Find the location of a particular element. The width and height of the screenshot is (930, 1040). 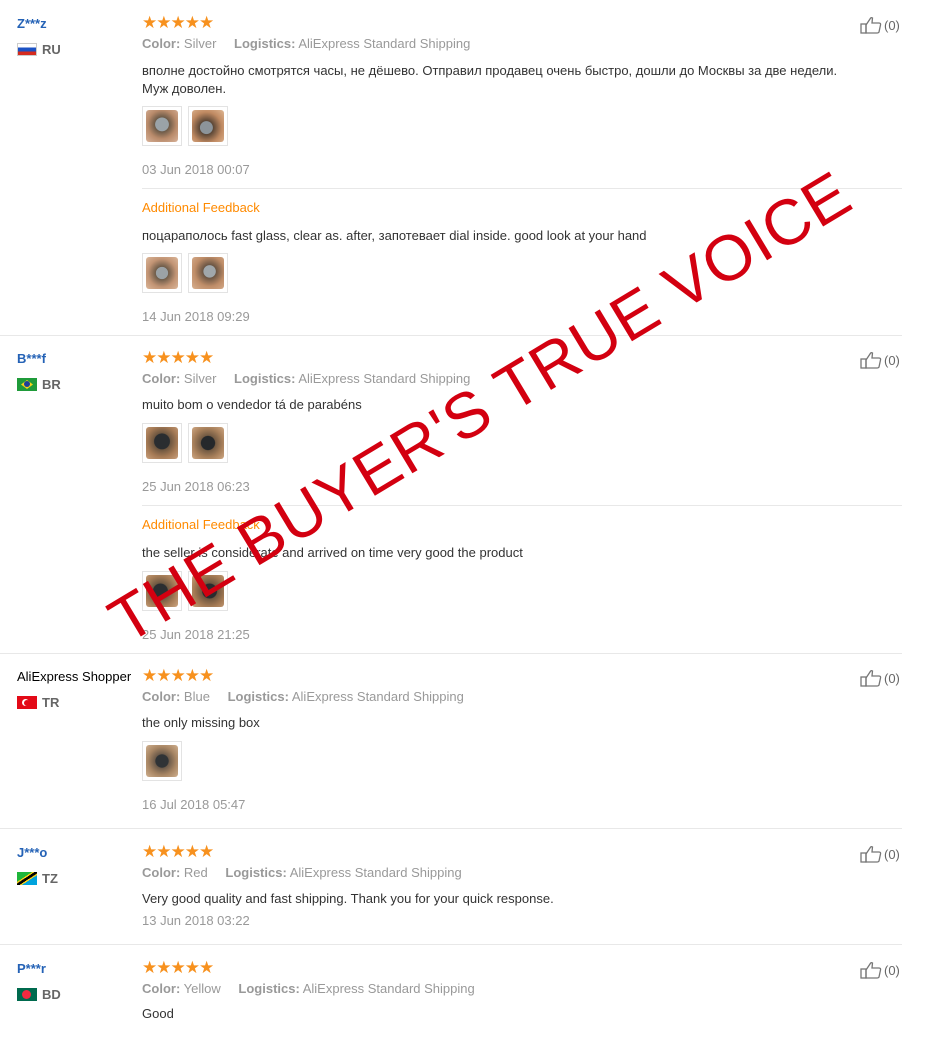

review-date: 13 Jun 2018 03:22 is located at coordinates (196, 920).